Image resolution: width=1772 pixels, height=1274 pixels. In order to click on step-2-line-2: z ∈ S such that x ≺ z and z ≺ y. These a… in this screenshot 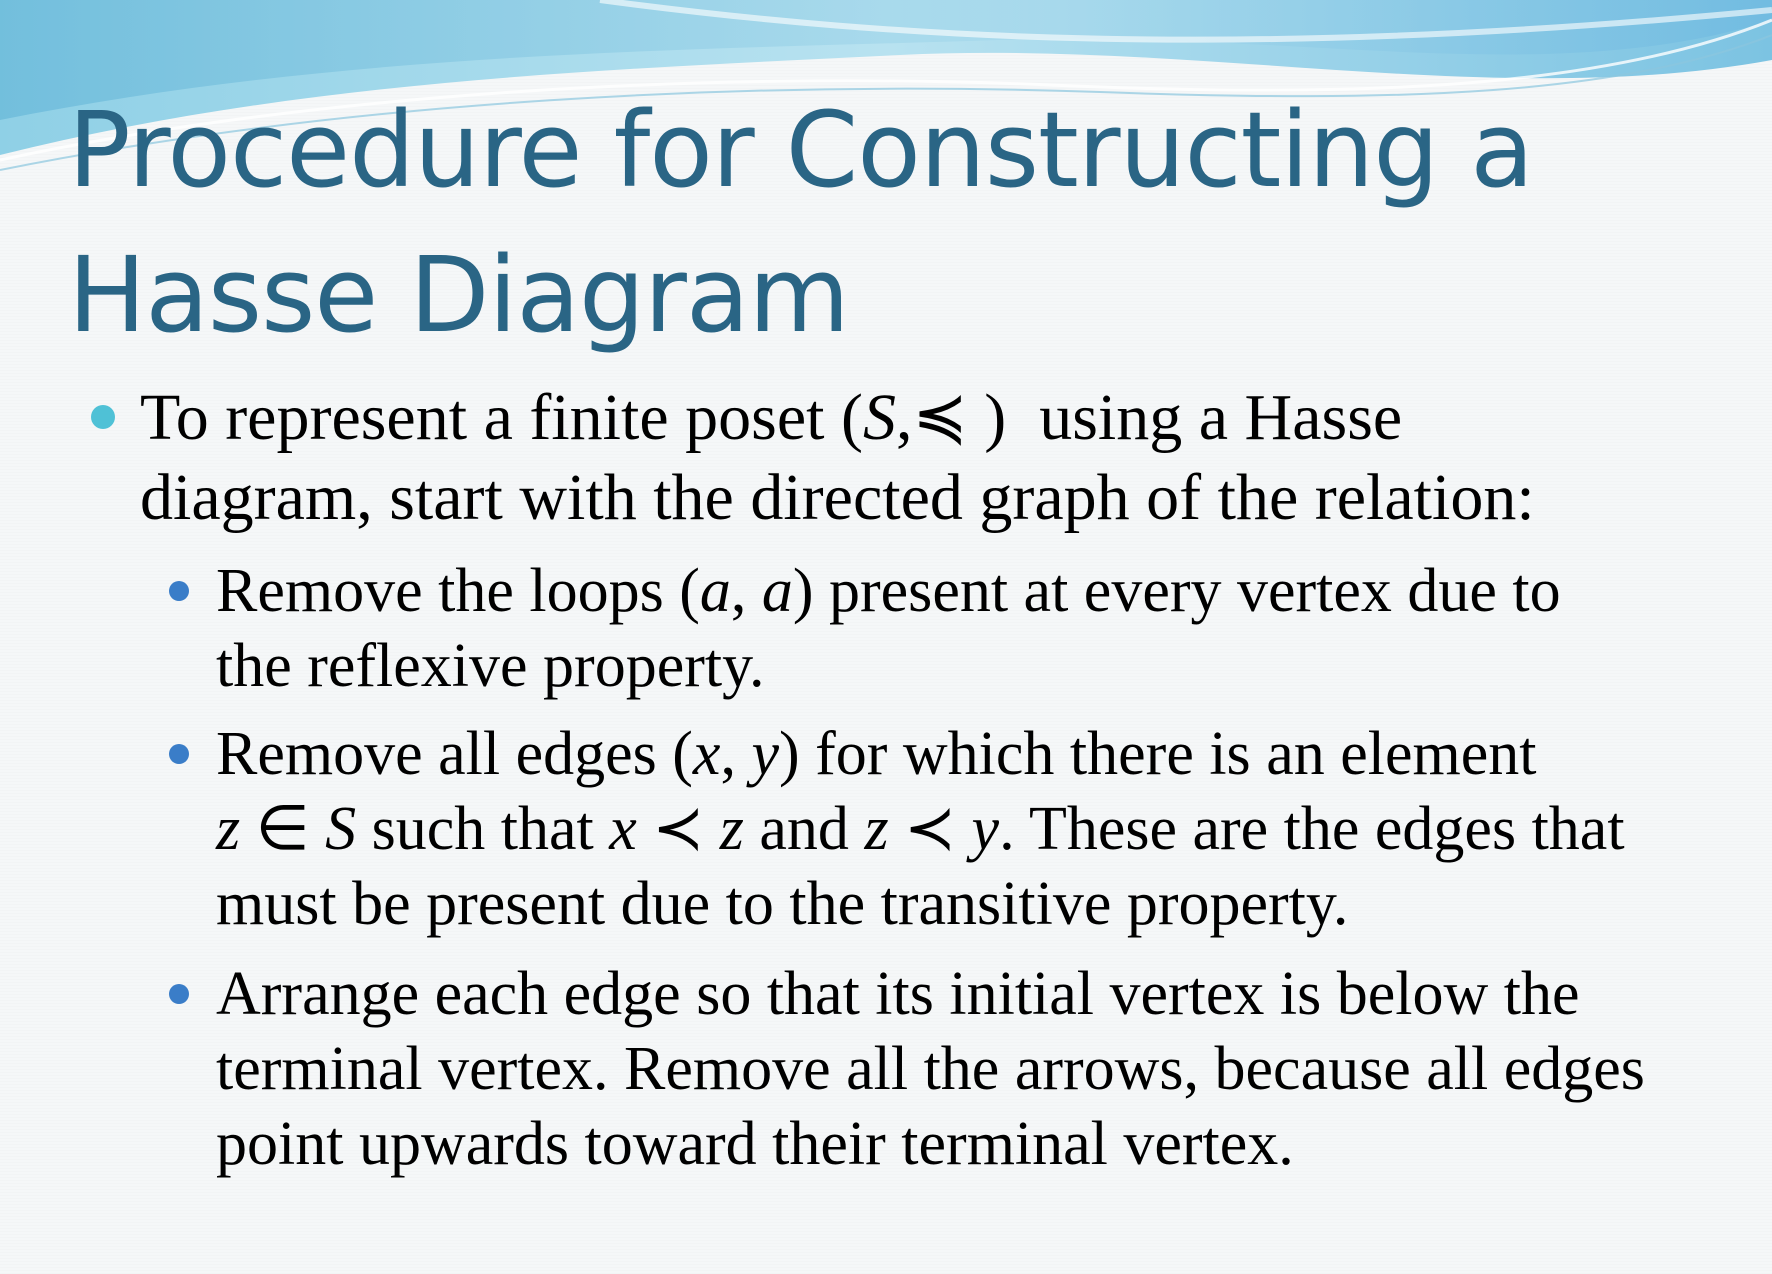, I will do `click(920, 829)`.